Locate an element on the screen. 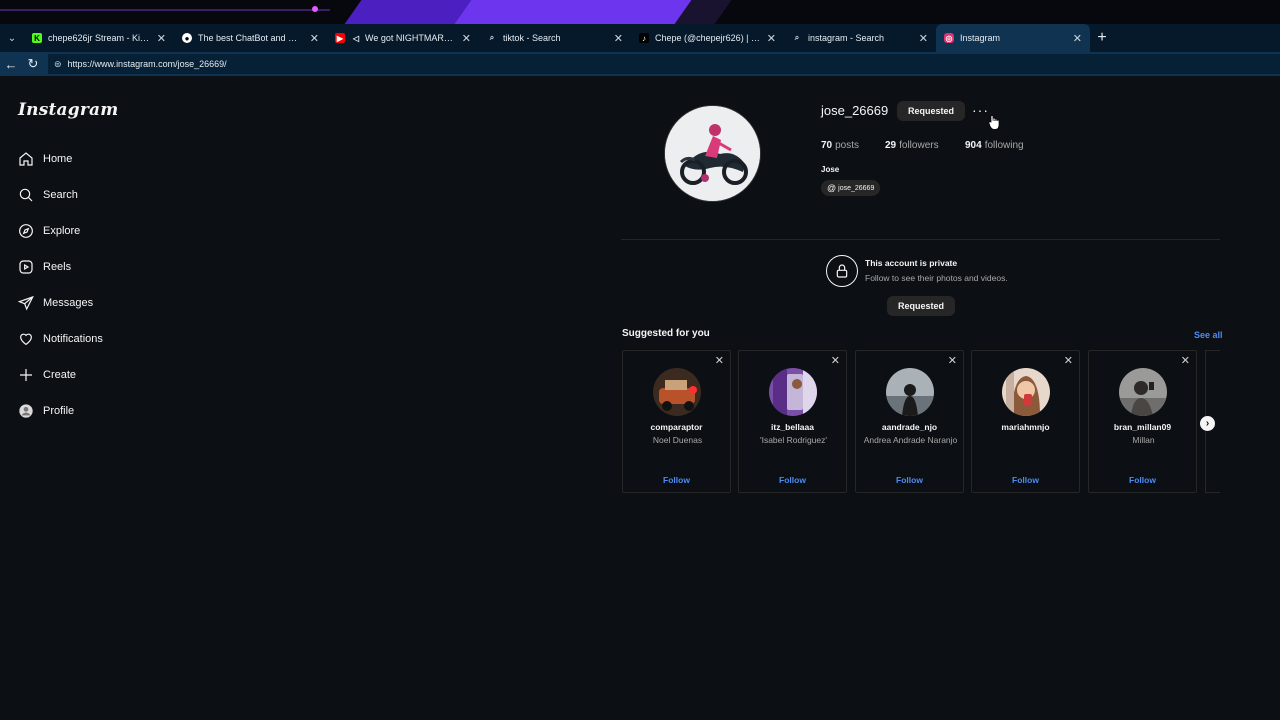 The image size is (1280, 720). sidebar-item-explore: Explore is located at coordinates (48, 230).